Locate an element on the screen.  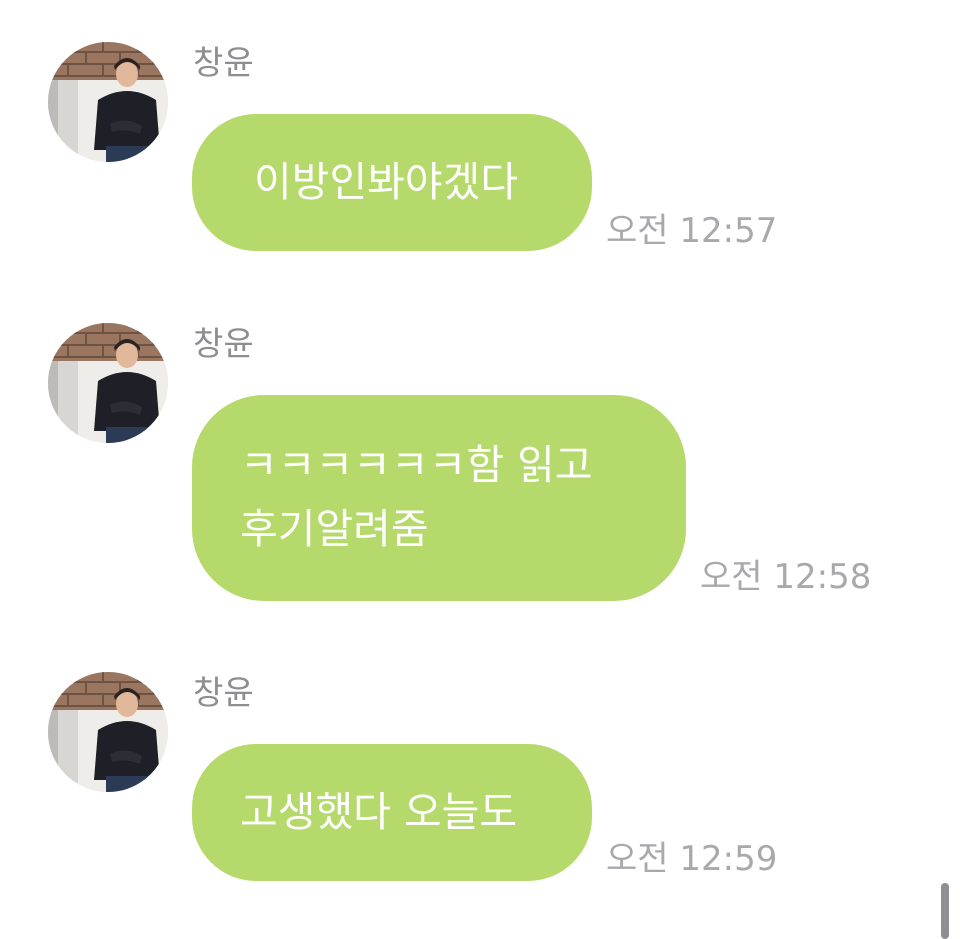
message-timestamp: 오전 12:57 is located at coordinates (692, 231).